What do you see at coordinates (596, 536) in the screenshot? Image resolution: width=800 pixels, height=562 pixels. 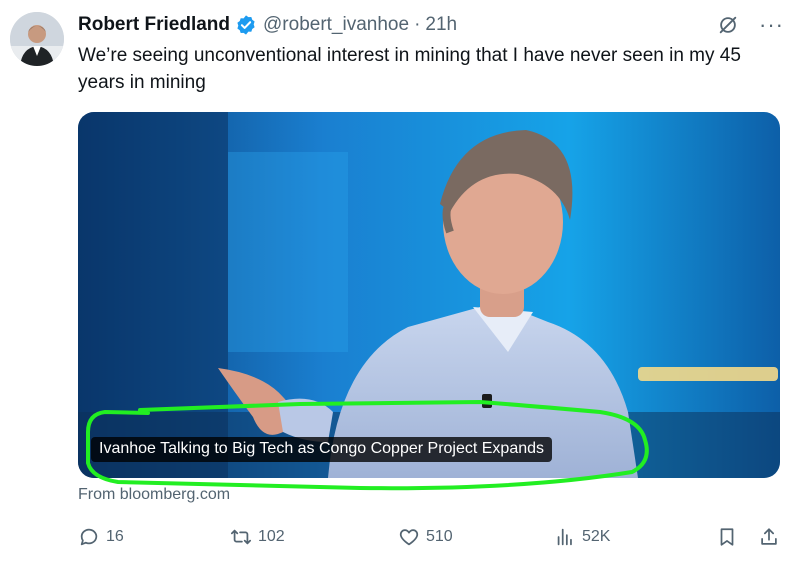 I see `views-count: 52K` at bounding box center [596, 536].